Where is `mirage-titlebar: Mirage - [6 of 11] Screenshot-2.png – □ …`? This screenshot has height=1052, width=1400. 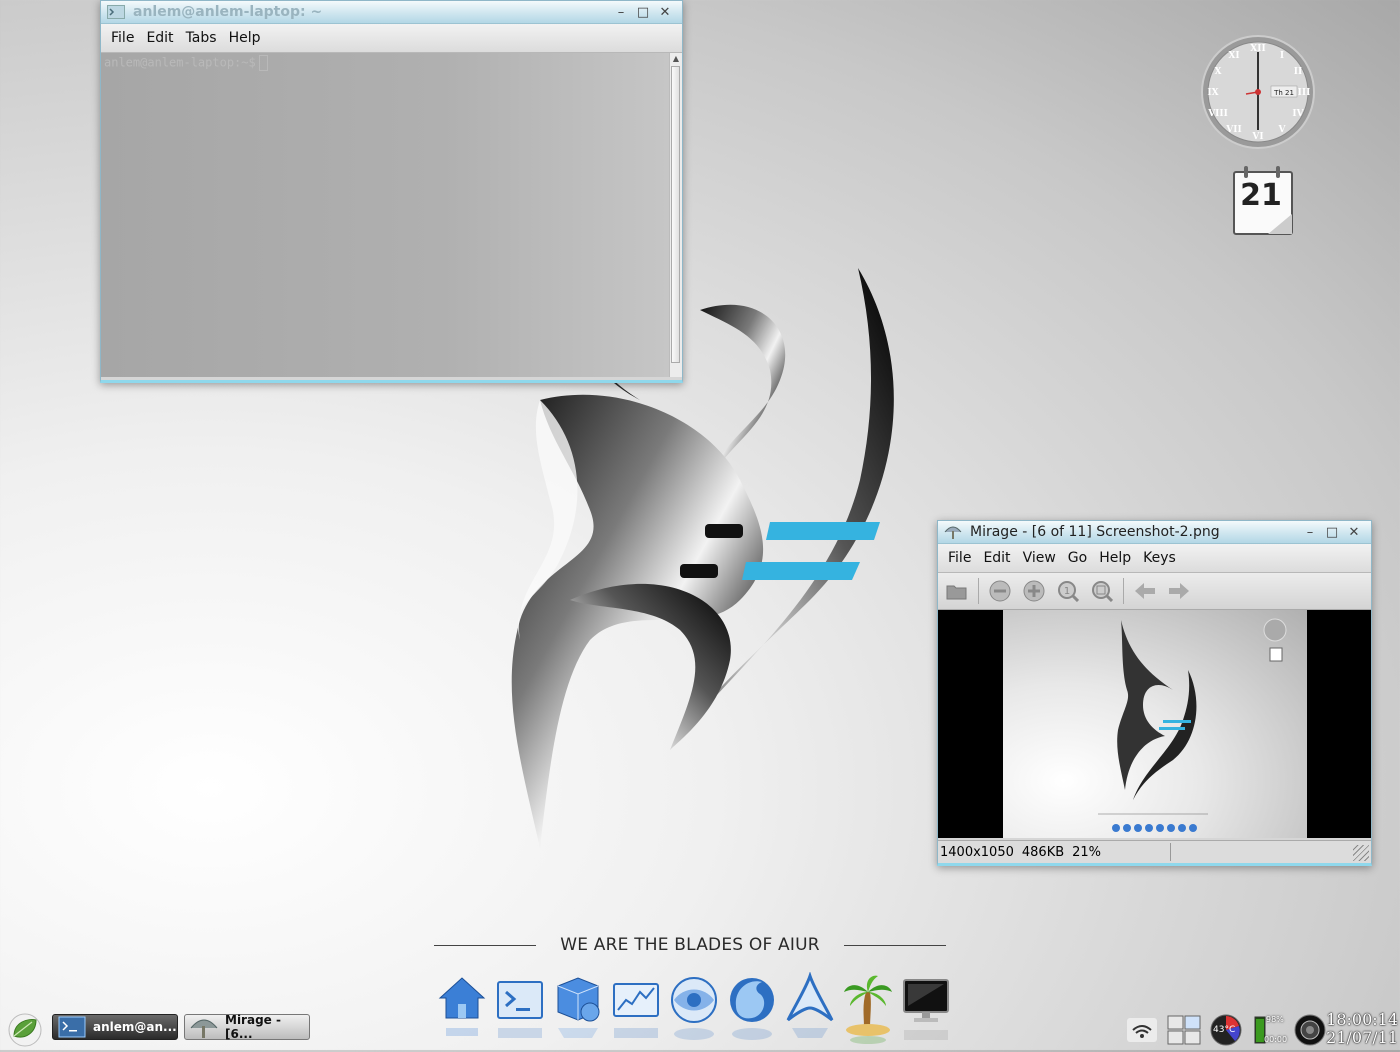
mirage-titlebar: Mirage - [6 of 11] Screenshot-2.png – □ … is located at coordinates (1154, 532).